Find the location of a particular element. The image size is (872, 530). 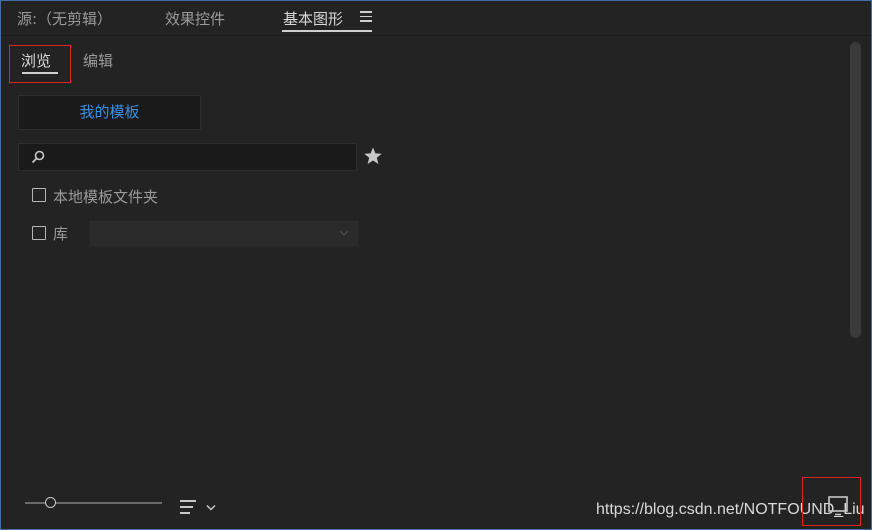

local-templates-folder-label: 本地模板文件夹 is located at coordinates (106, 197).